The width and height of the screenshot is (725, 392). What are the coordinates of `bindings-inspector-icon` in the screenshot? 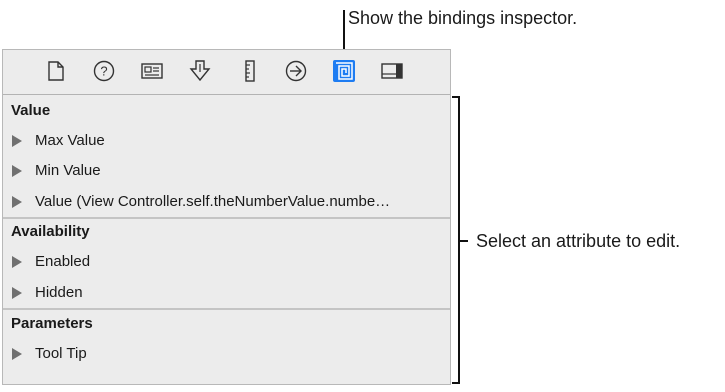 It's located at (344, 71).